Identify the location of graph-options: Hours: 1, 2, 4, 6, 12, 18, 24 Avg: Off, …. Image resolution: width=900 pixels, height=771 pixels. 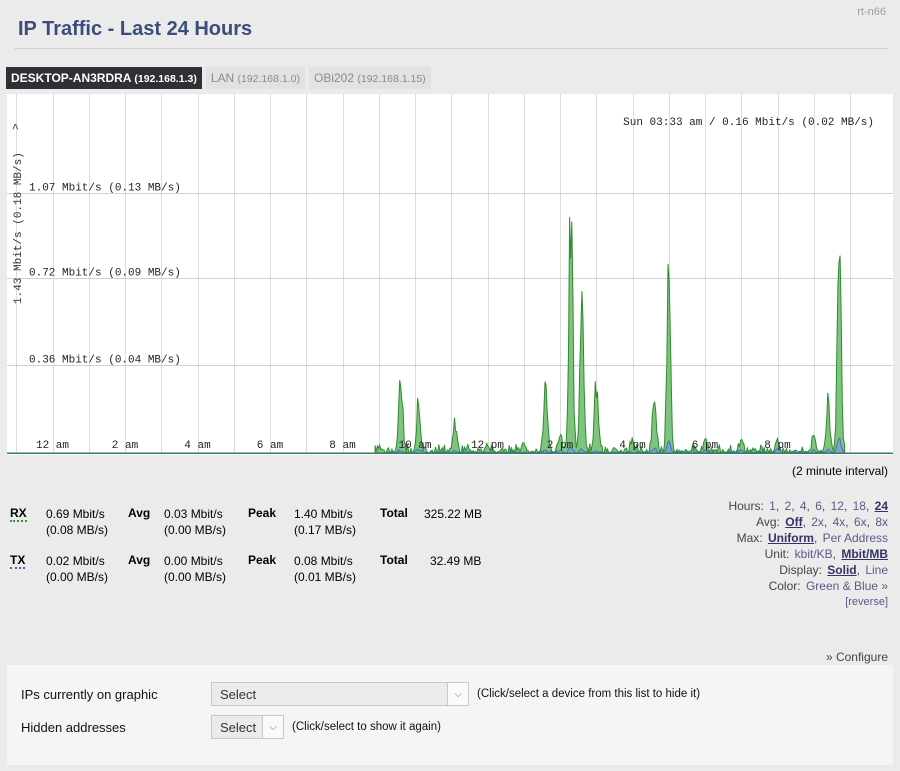
(807, 554).